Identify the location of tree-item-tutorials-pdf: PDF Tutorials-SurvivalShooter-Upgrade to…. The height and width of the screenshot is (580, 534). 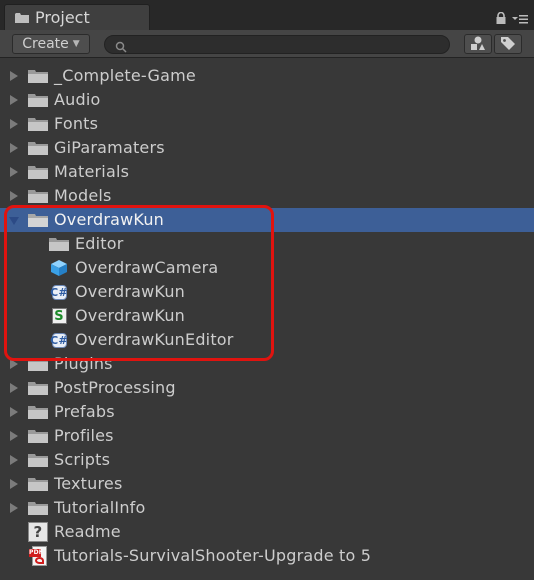
(267, 556).